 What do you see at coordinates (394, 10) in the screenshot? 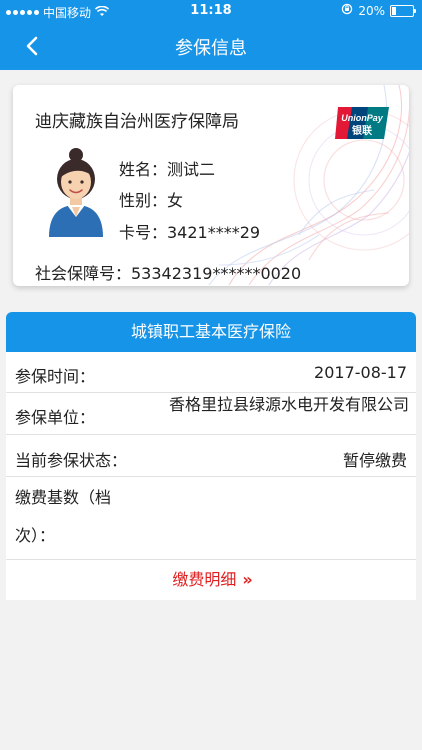
I see `battery-fill` at bounding box center [394, 10].